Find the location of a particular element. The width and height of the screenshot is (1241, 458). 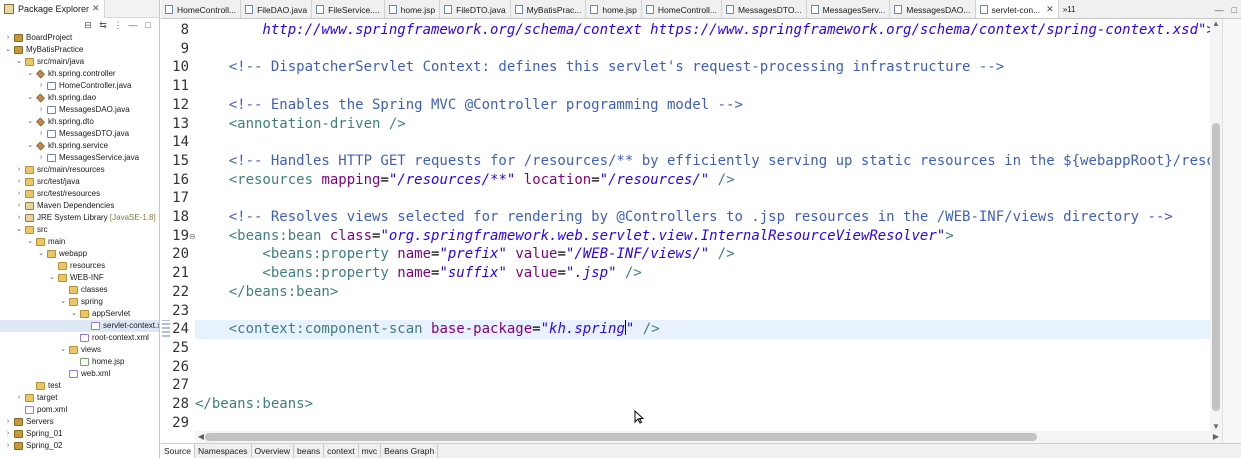

tree-item: ⌄ spring is located at coordinates (79, 302).